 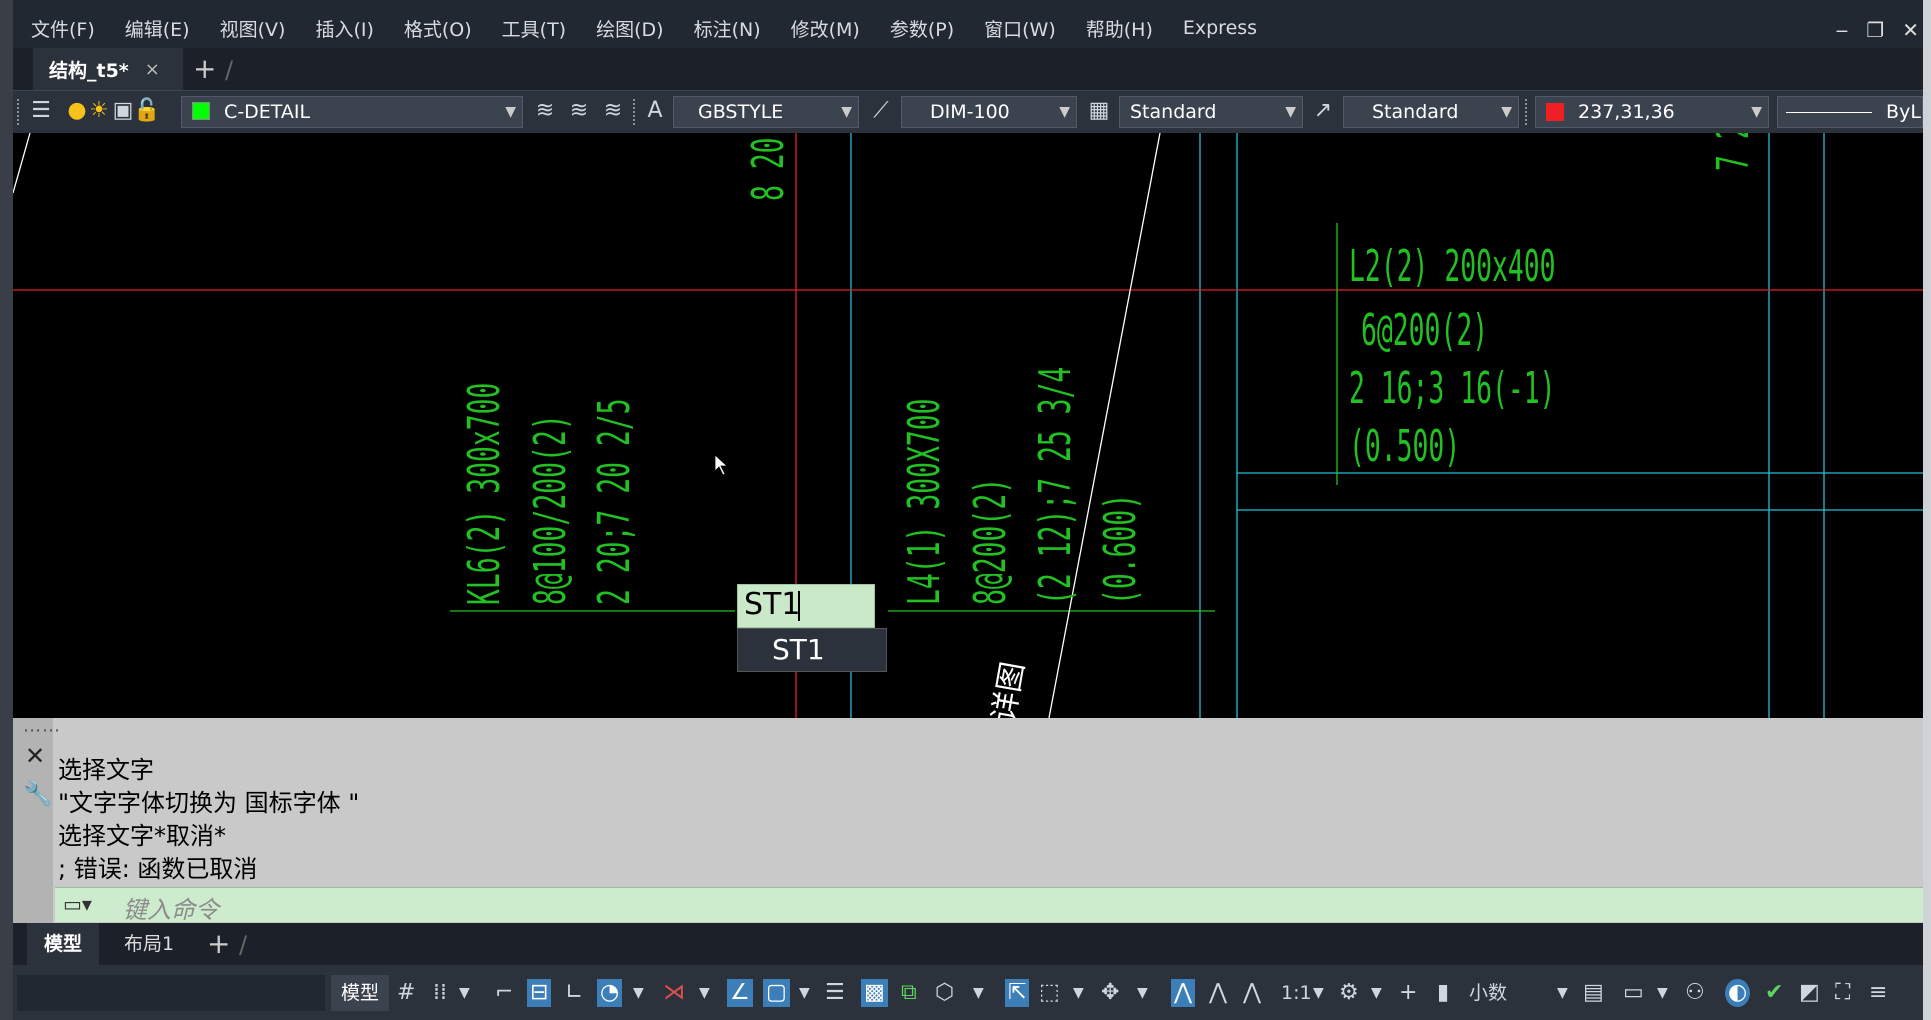 I want to click on gear-icon: ⚙, so click(x=1349, y=993).